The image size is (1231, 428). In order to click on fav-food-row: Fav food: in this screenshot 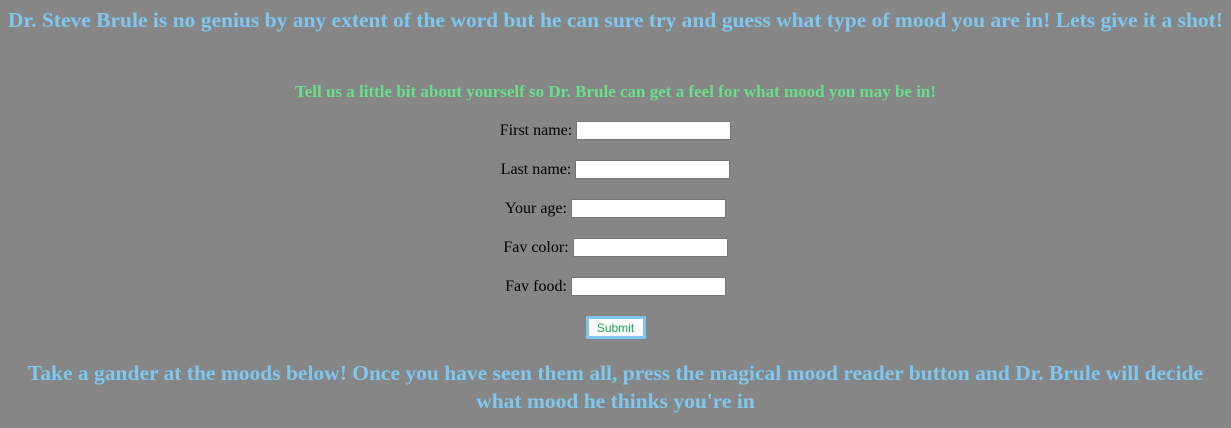, I will do `click(615, 294)`.